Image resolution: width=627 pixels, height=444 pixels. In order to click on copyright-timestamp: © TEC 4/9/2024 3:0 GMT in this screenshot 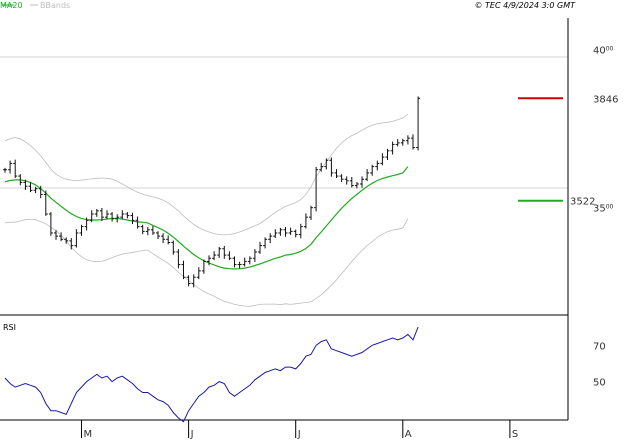, I will do `click(526, 5)`.